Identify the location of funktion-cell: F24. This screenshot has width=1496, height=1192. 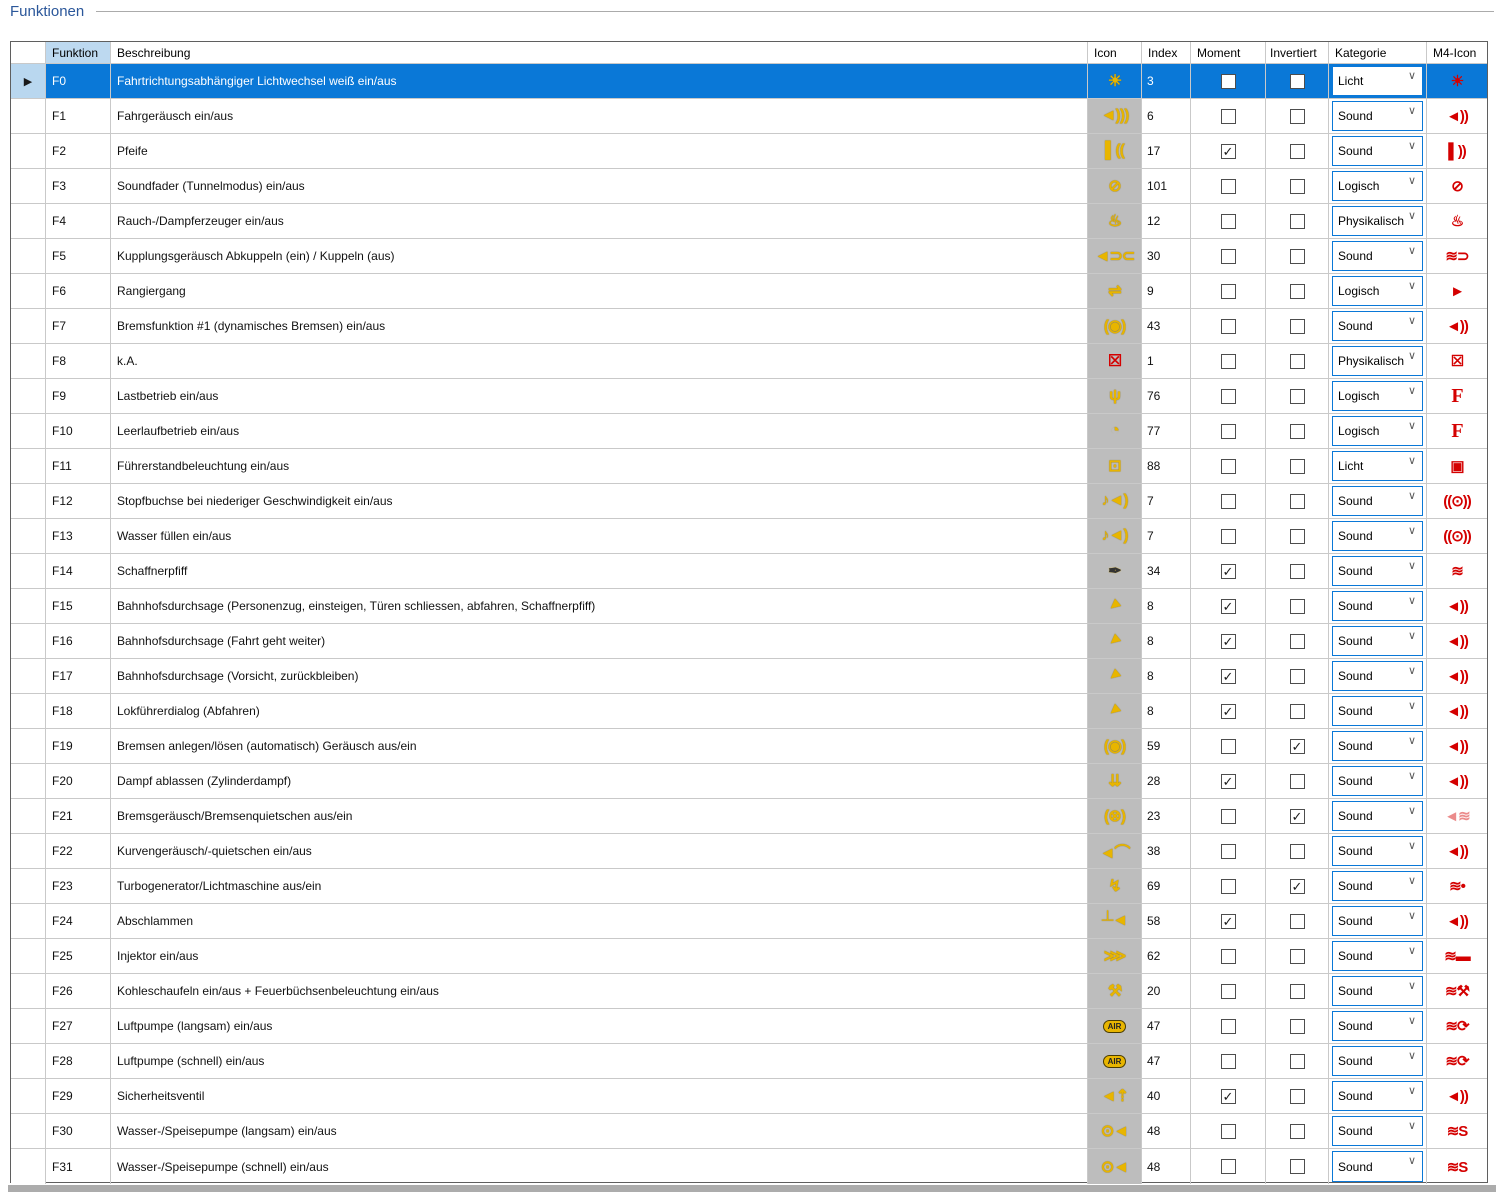
(78, 921).